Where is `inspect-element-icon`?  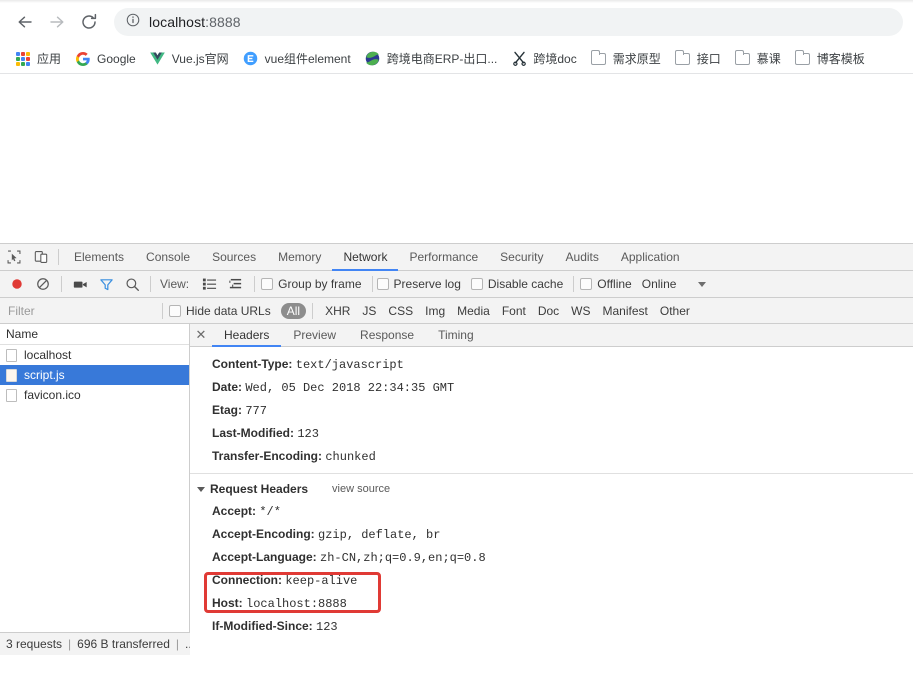 inspect-element-icon is located at coordinates (13, 257).